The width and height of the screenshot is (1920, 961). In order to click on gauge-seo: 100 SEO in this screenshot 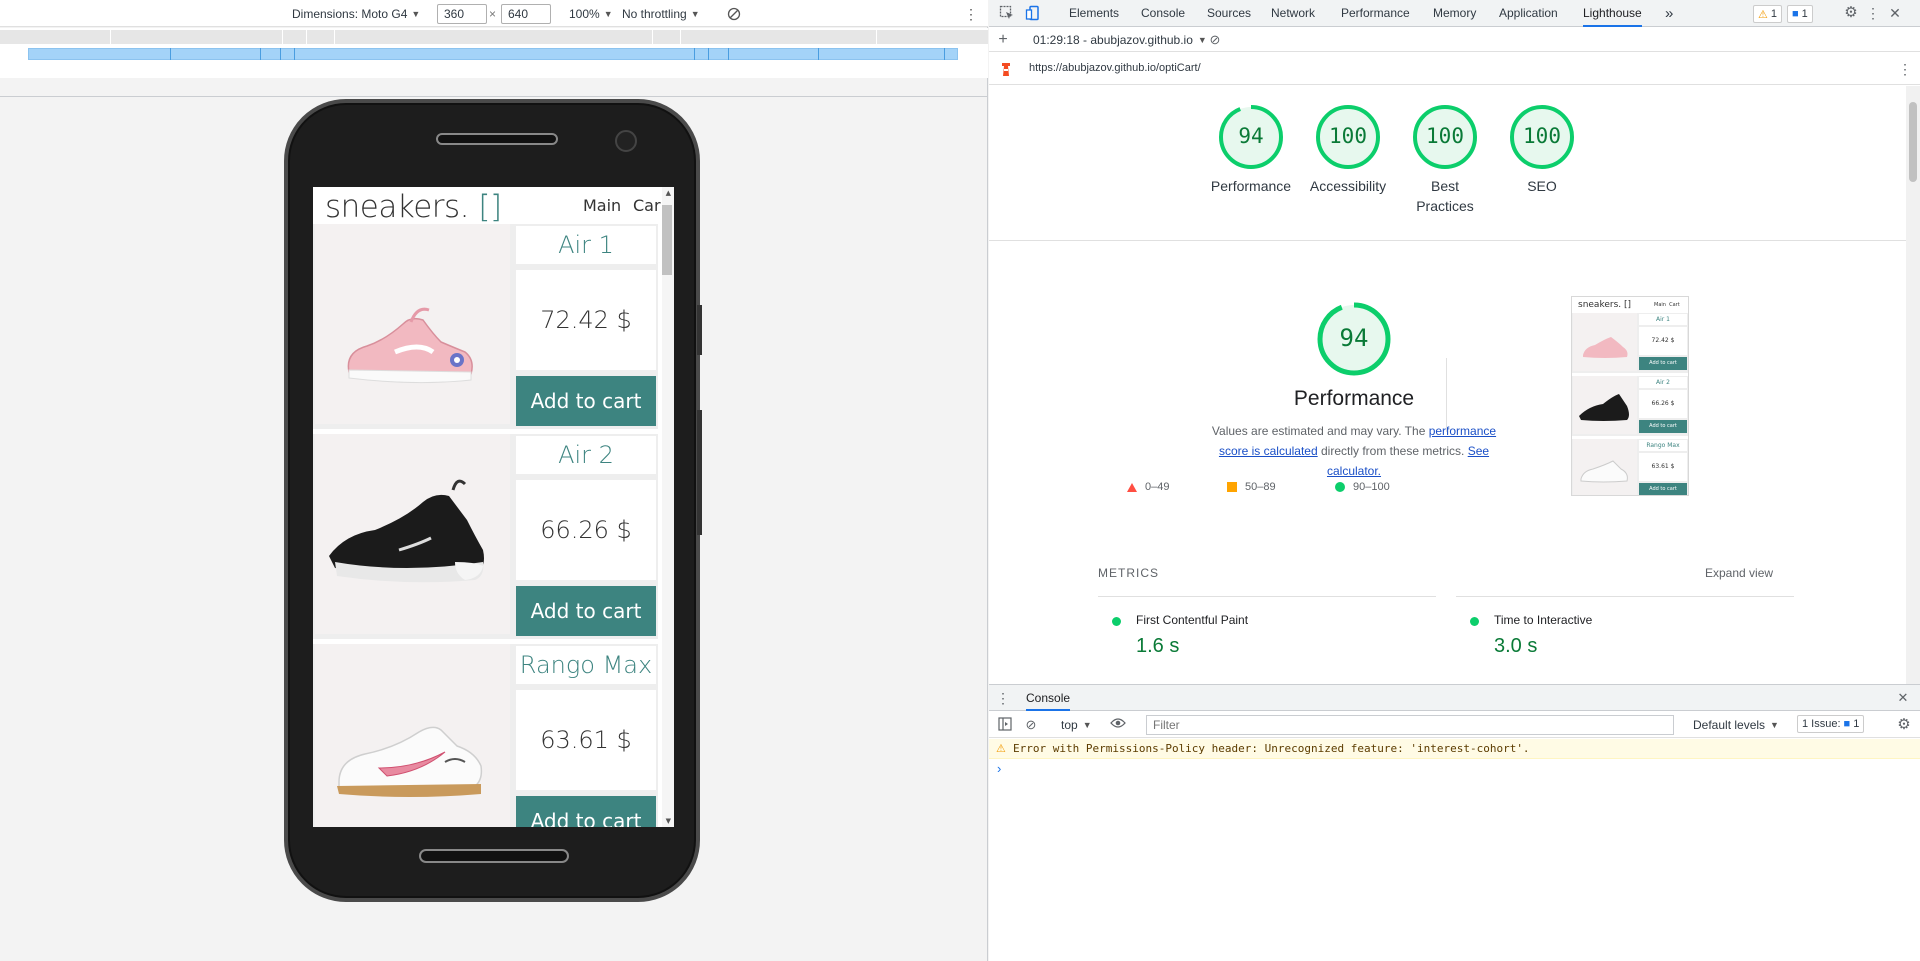, I will do `click(1542, 150)`.